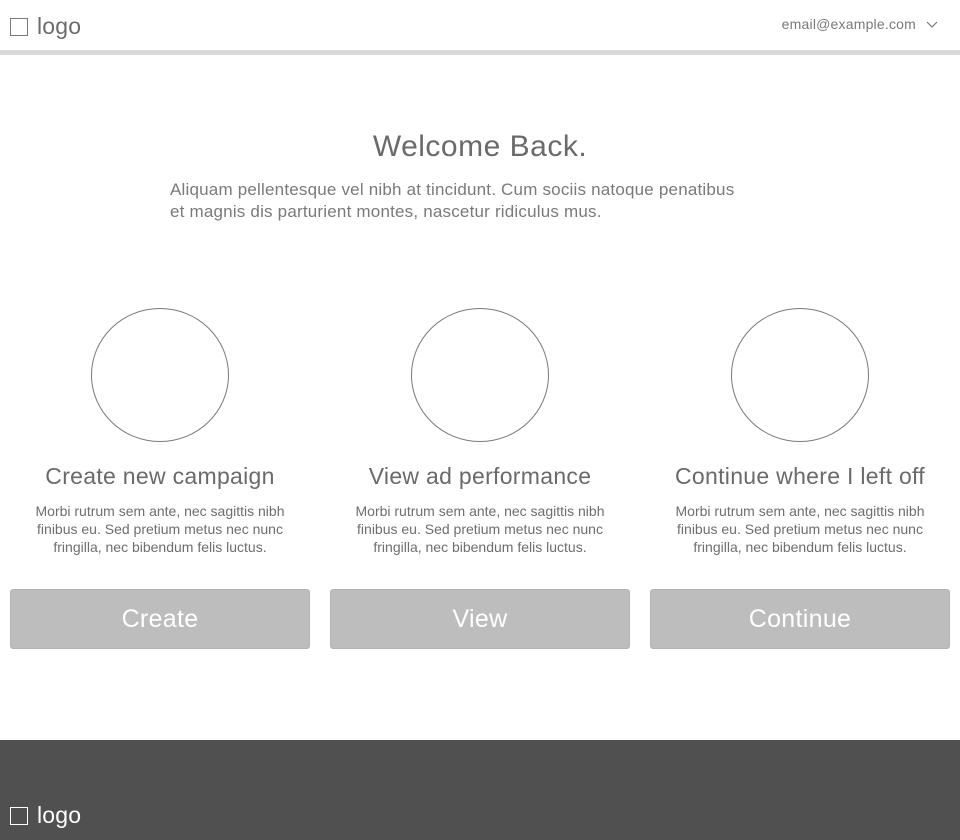 The image size is (960, 840). I want to click on header-logo-text: logo, so click(59, 26).